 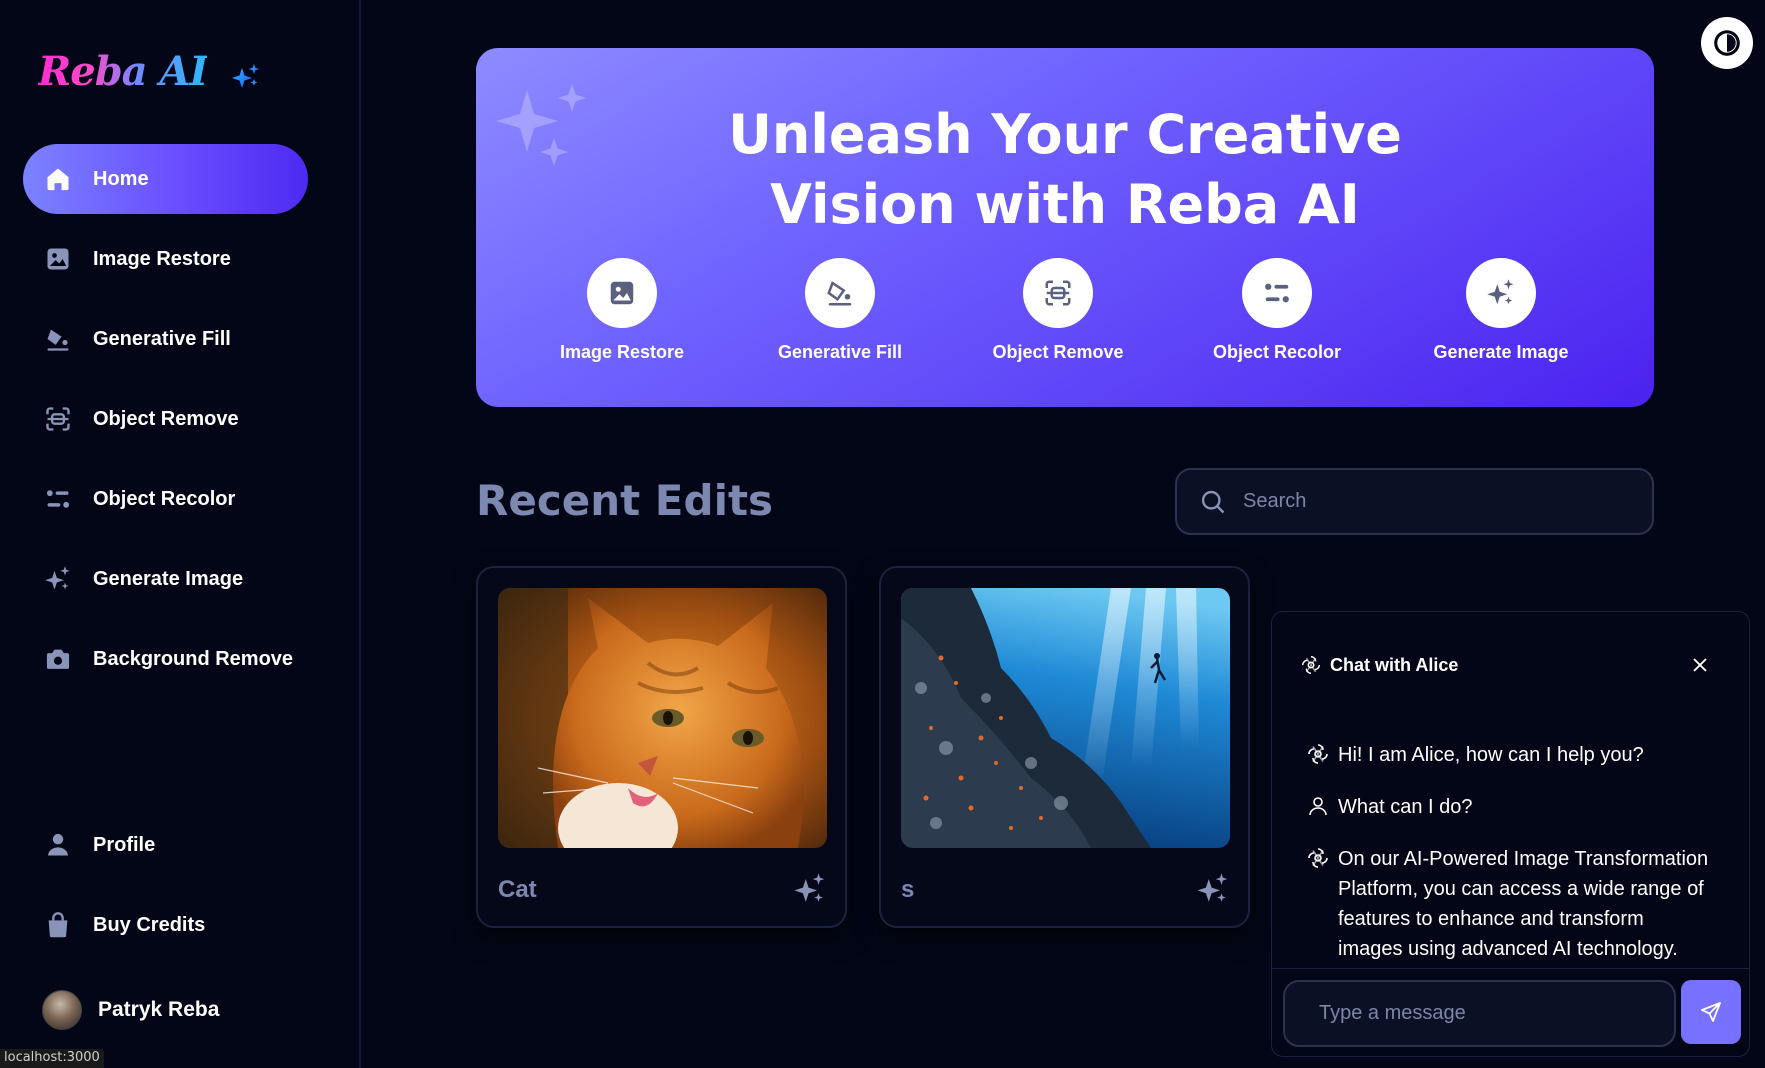 I want to click on sidebar-item-generative-fill: Generative Fill, so click(x=165, y=339).